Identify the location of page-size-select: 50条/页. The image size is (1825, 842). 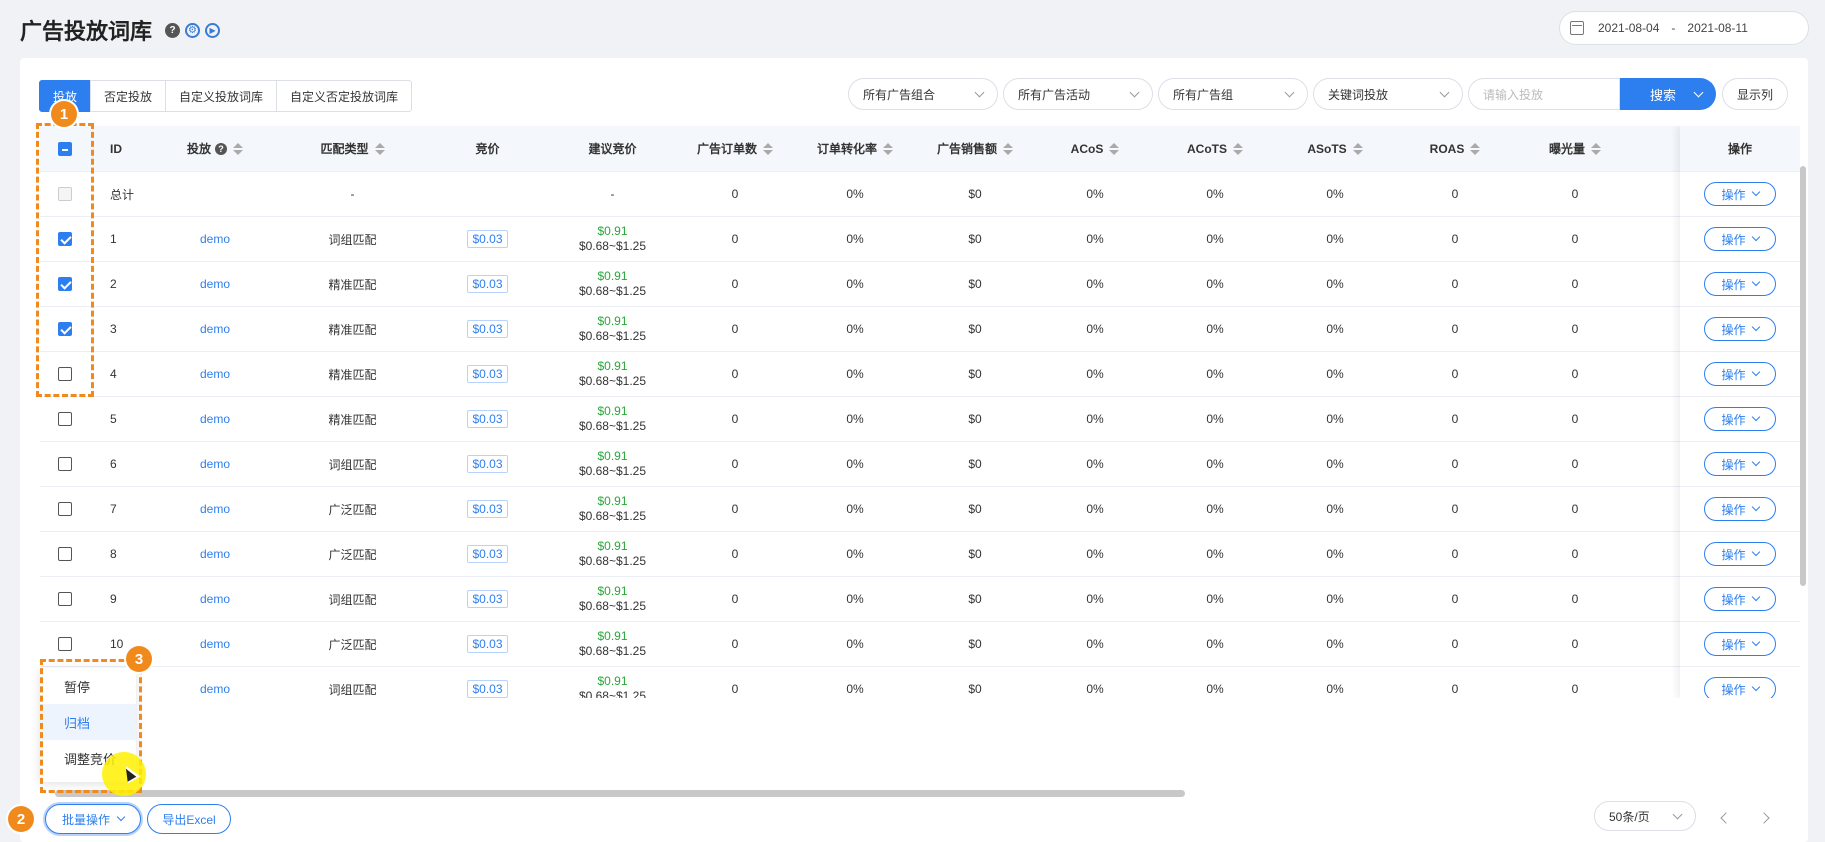
(1645, 816).